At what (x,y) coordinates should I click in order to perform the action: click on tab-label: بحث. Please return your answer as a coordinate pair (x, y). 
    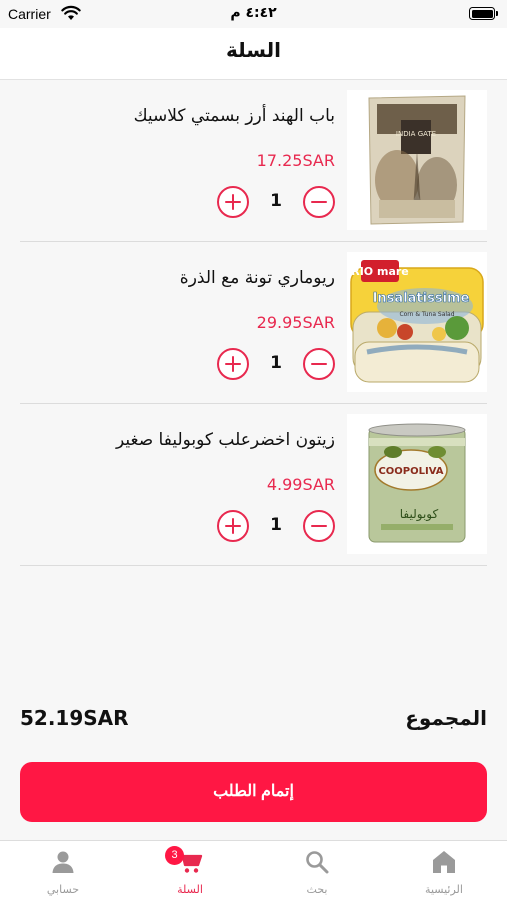
    Looking at the image, I should click on (317, 889).